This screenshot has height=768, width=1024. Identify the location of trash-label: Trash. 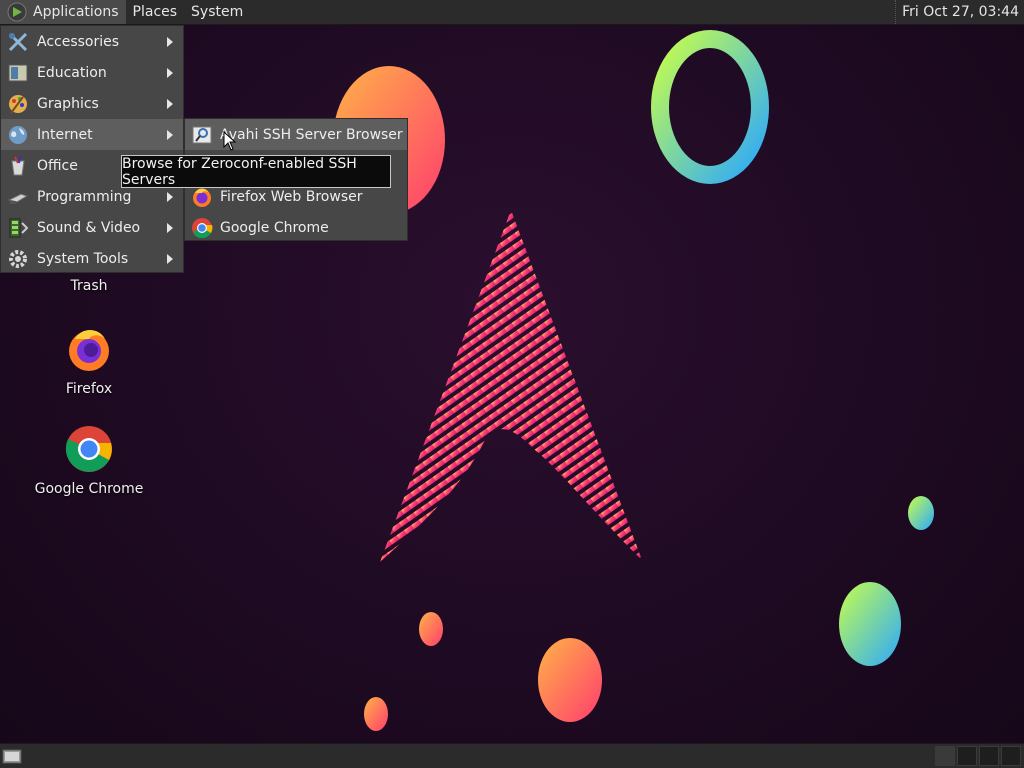
(89, 286).